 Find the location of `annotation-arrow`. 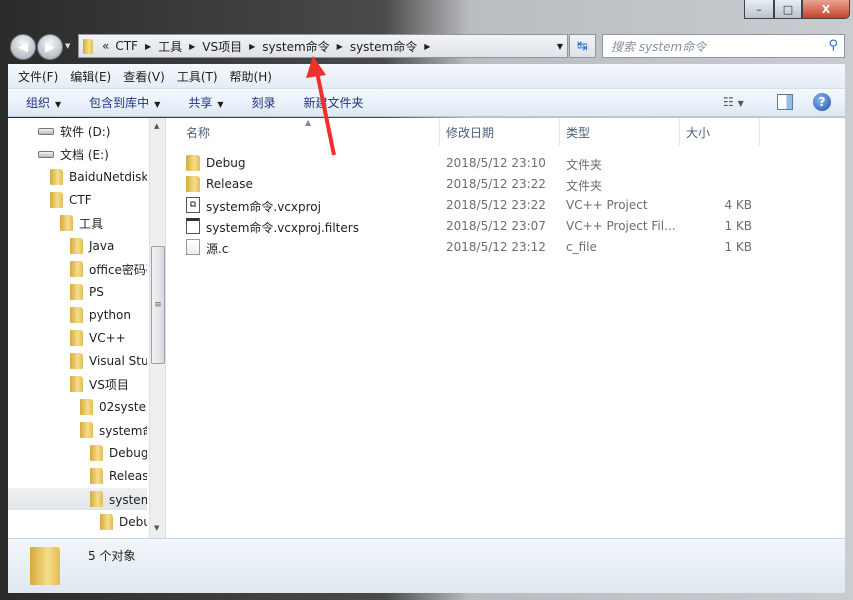

annotation-arrow is located at coordinates (321, 106).